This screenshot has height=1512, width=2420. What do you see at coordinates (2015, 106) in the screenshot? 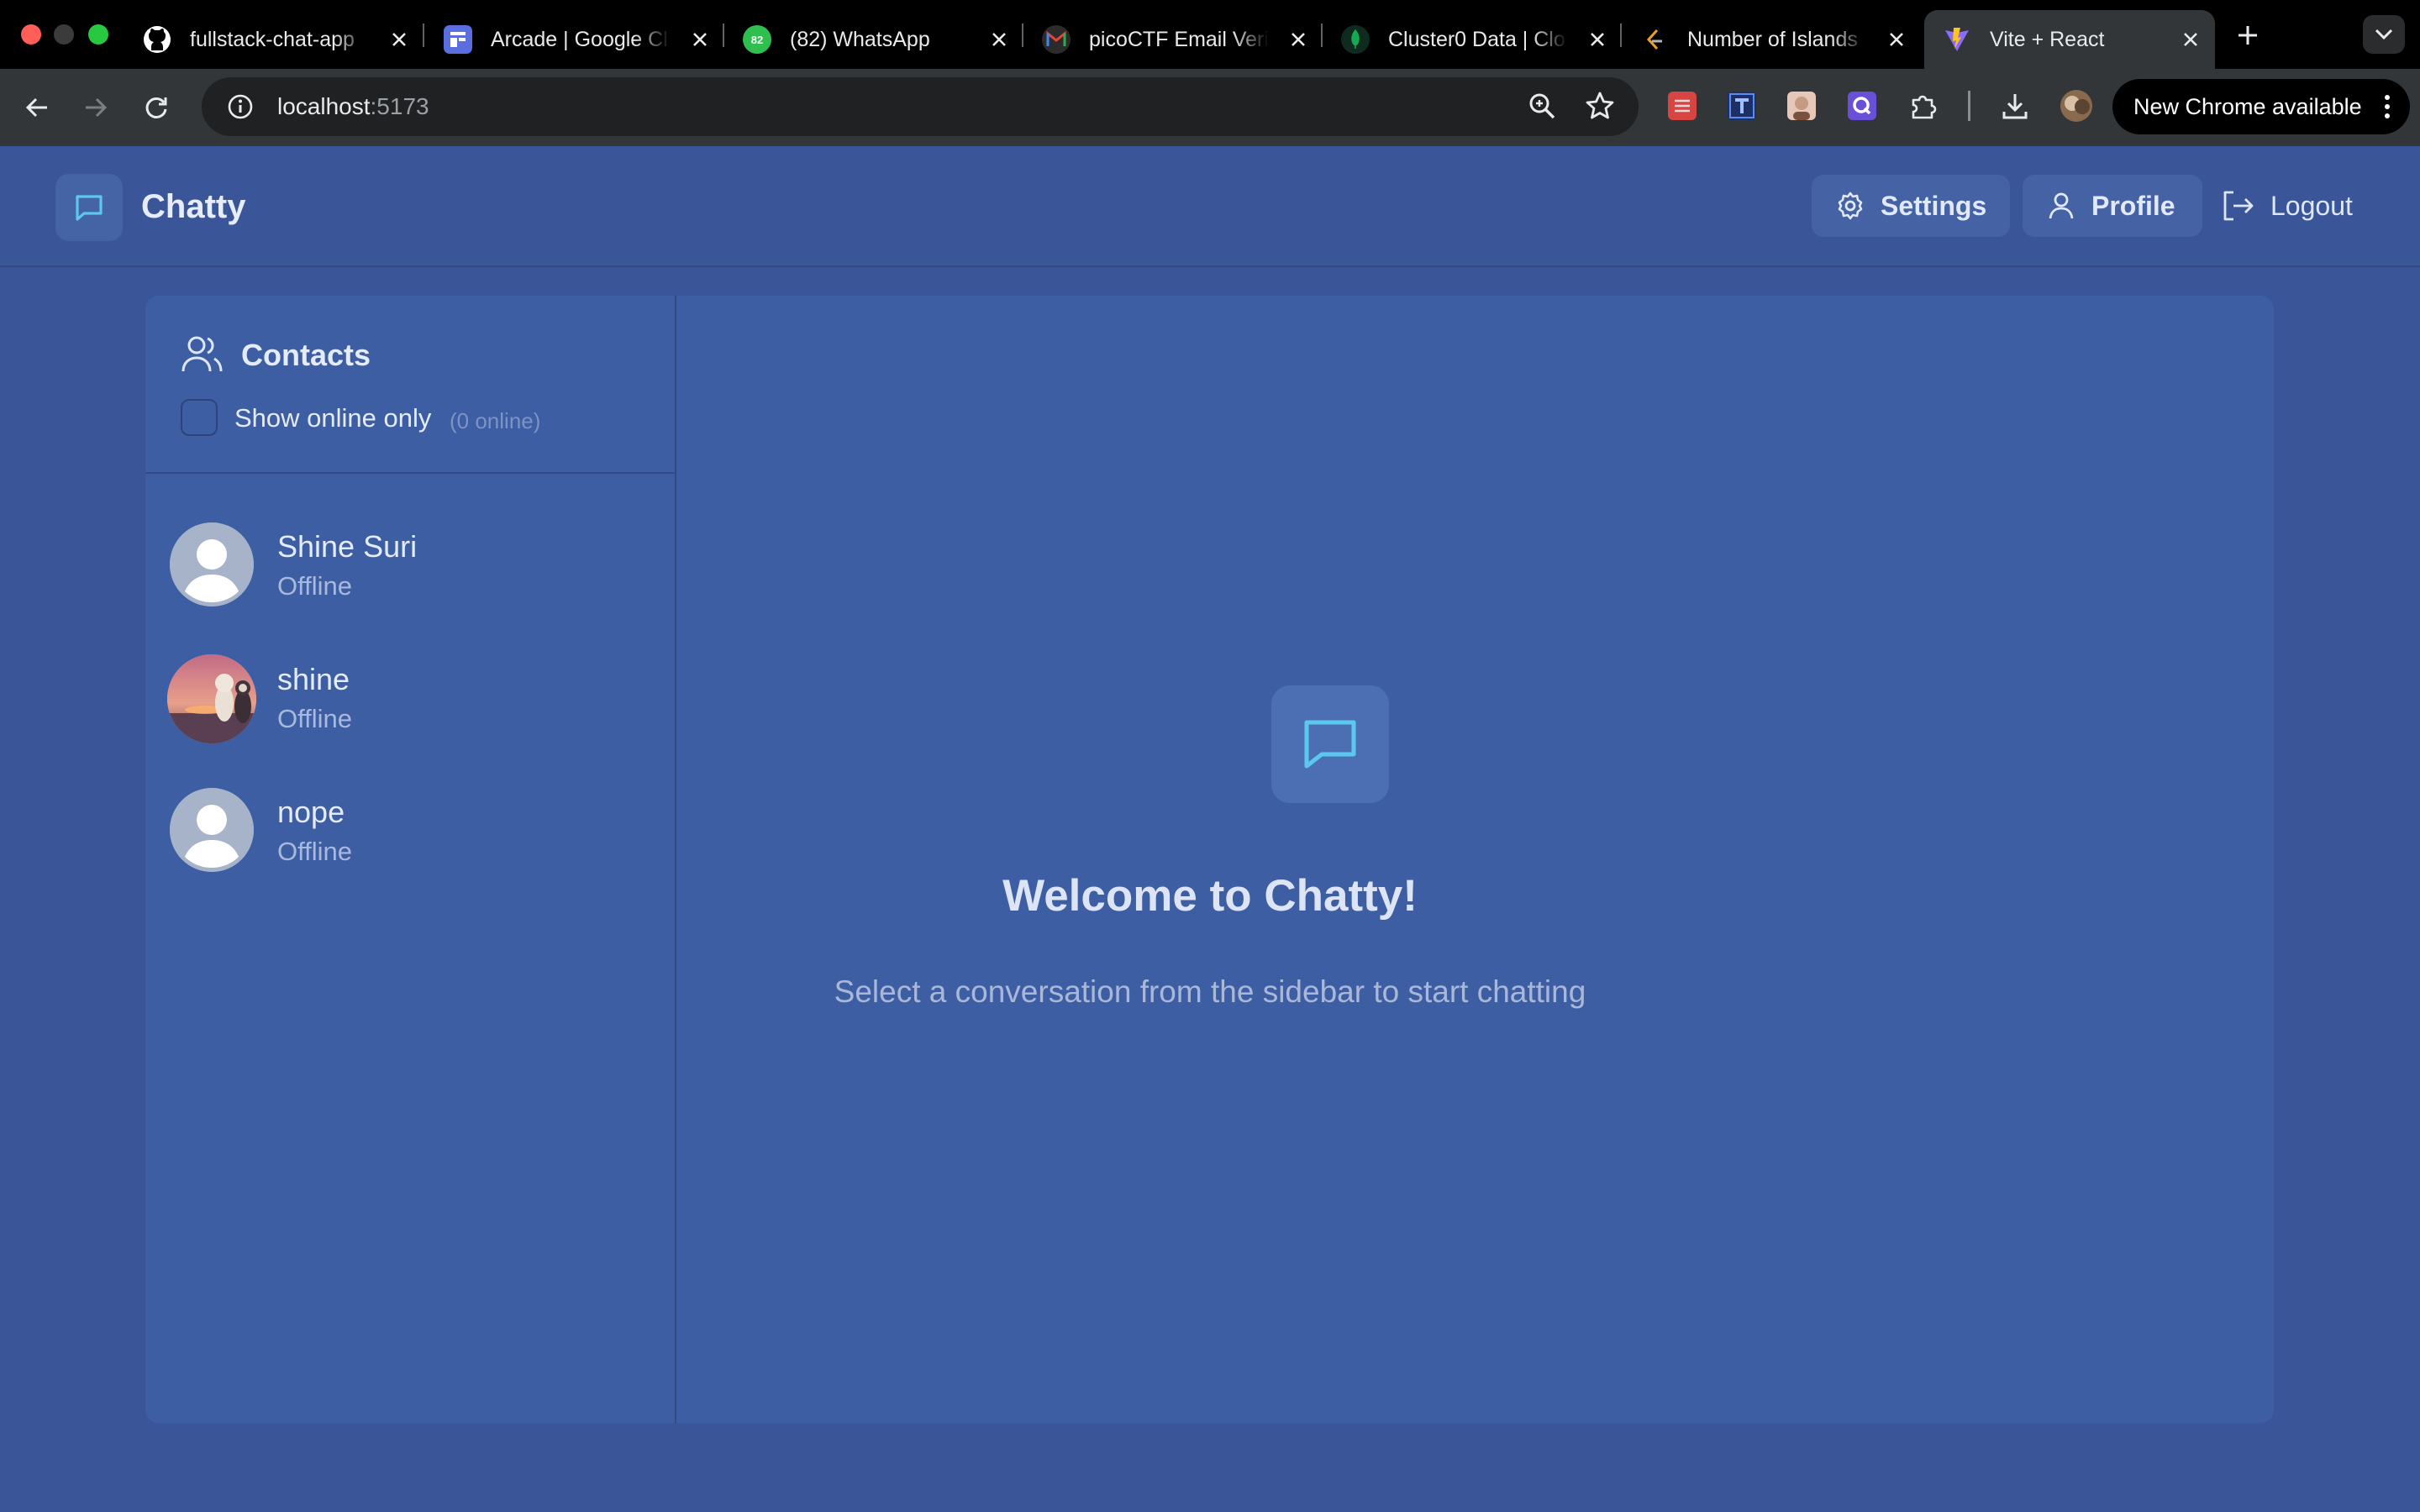
I see `download-icon` at bounding box center [2015, 106].